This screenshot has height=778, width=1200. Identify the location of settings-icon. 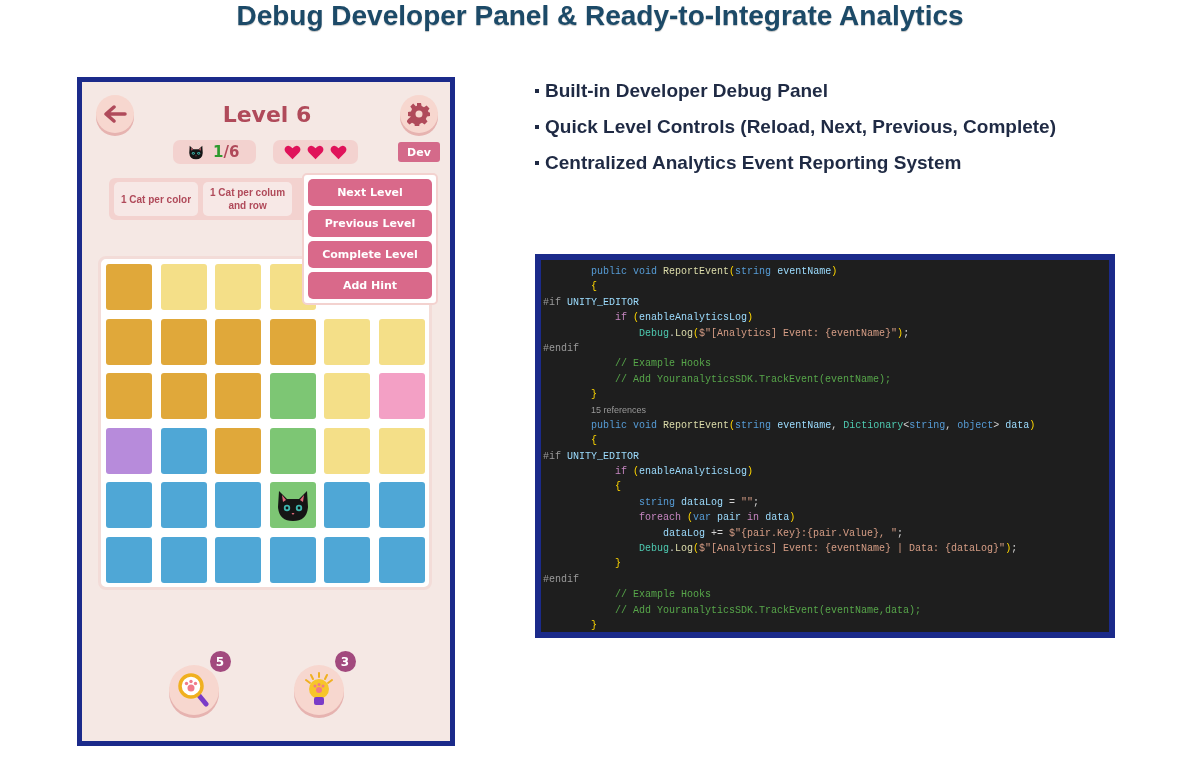
(419, 114).